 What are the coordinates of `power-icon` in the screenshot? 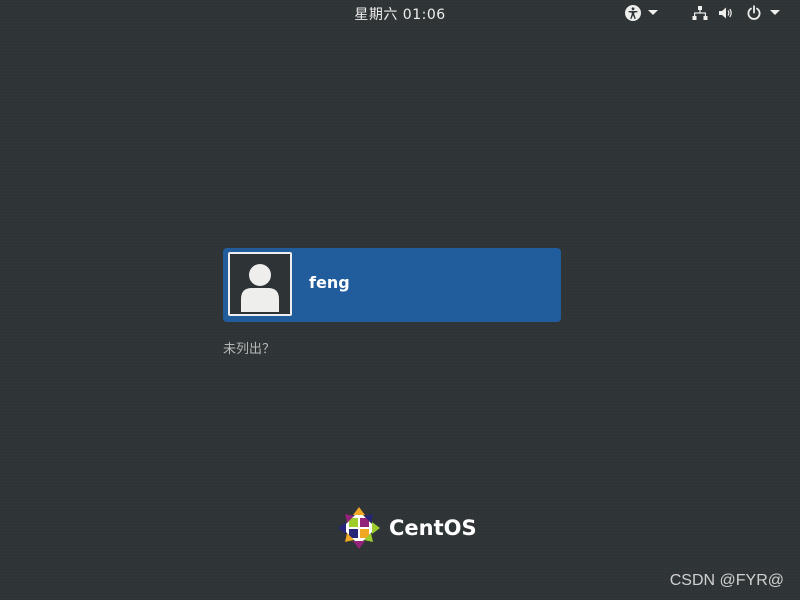 It's located at (754, 13).